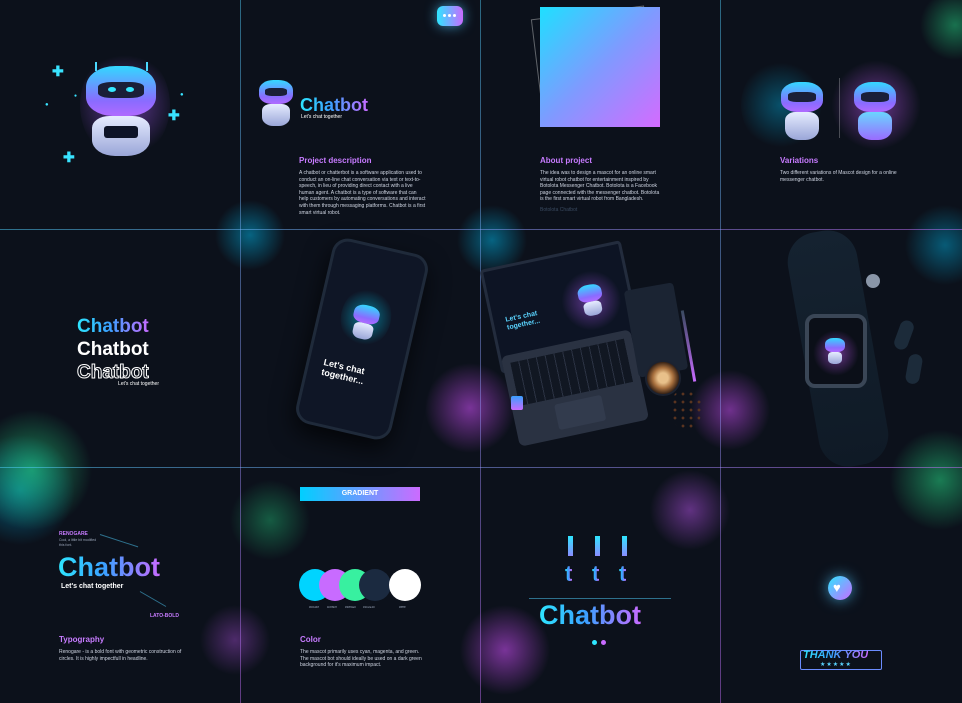  What do you see at coordinates (375, 585) in the screenshot?
I see `swatch-navy` at bounding box center [375, 585].